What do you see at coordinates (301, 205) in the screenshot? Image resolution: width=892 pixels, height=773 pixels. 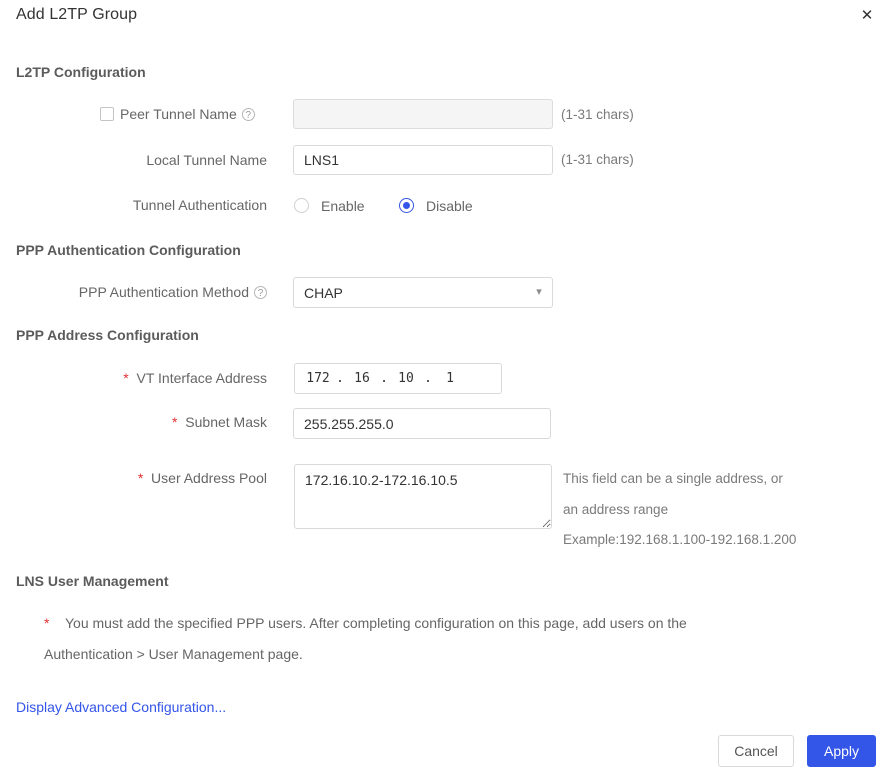 I see `tunnel-auth-radio-enable` at bounding box center [301, 205].